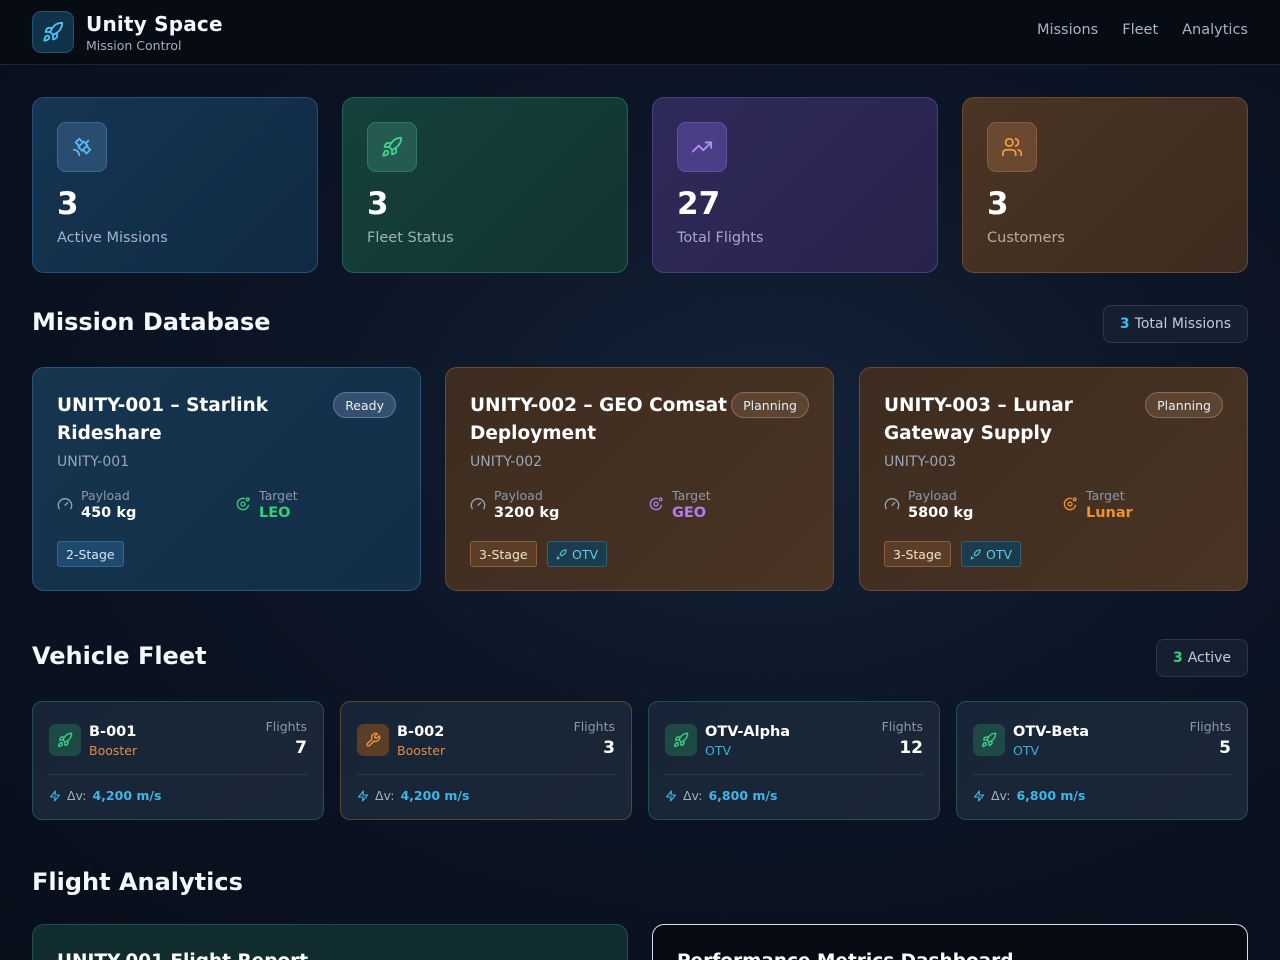 This screenshot has width=1280, height=960. What do you see at coordinates (151, 322) in the screenshot?
I see `section-title-missions: Mission Database` at bounding box center [151, 322].